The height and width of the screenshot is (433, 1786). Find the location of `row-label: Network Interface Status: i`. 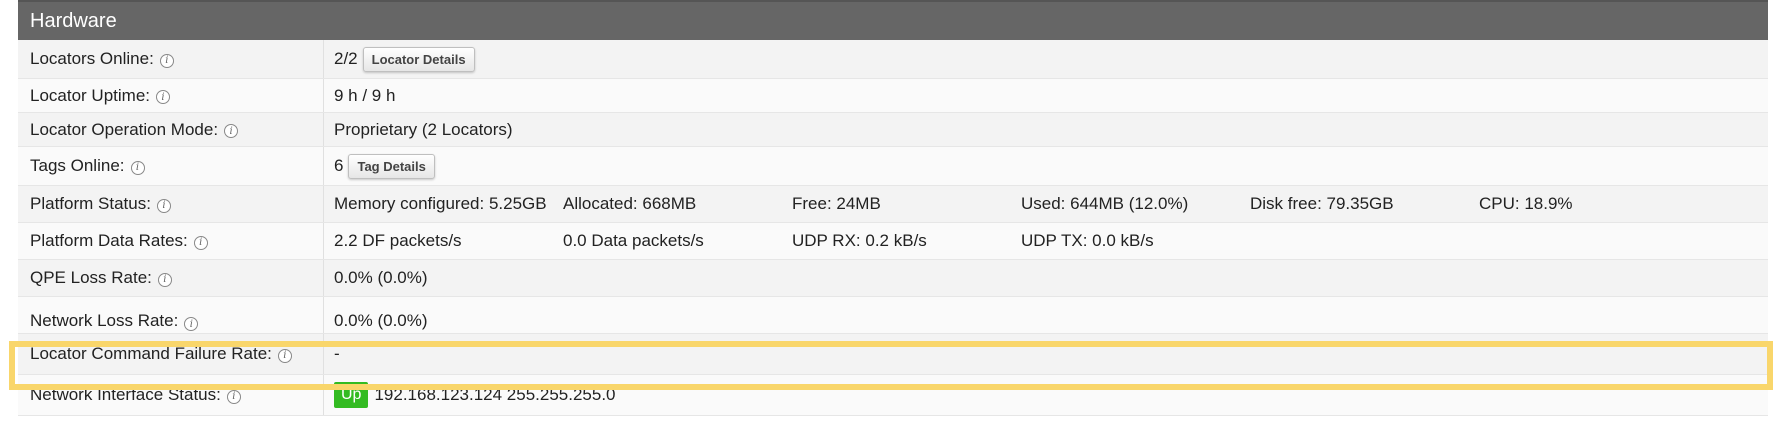

row-label: Network Interface Status: i is located at coordinates (171, 395).